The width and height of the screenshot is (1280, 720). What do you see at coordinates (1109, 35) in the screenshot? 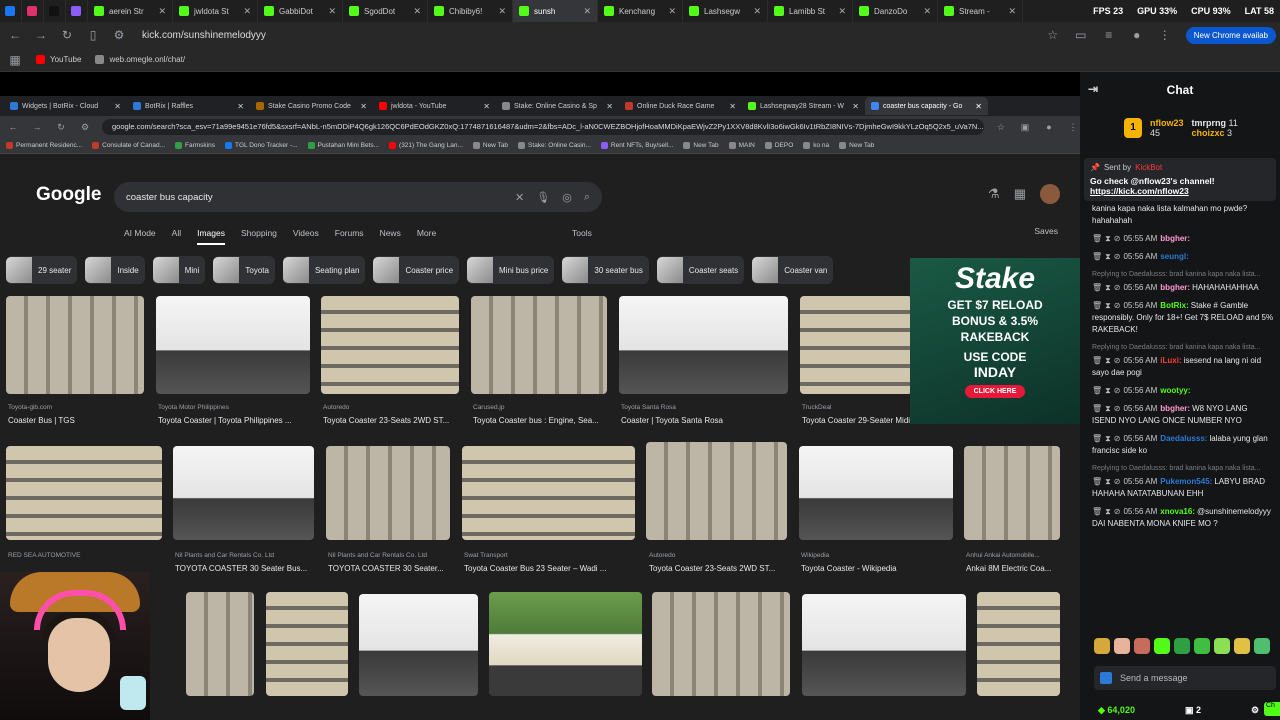
I see `media-icon: ≡` at bounding box center [1109, 35].